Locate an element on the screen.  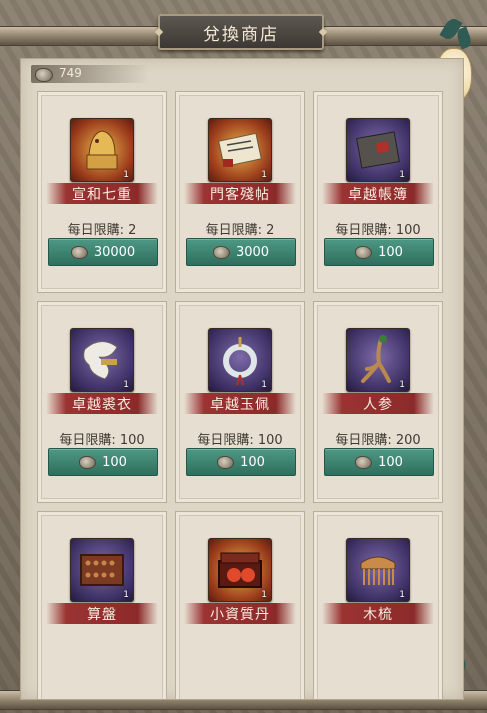
item-name-banner: 小資質丹 is located at coordinates (240, 613).